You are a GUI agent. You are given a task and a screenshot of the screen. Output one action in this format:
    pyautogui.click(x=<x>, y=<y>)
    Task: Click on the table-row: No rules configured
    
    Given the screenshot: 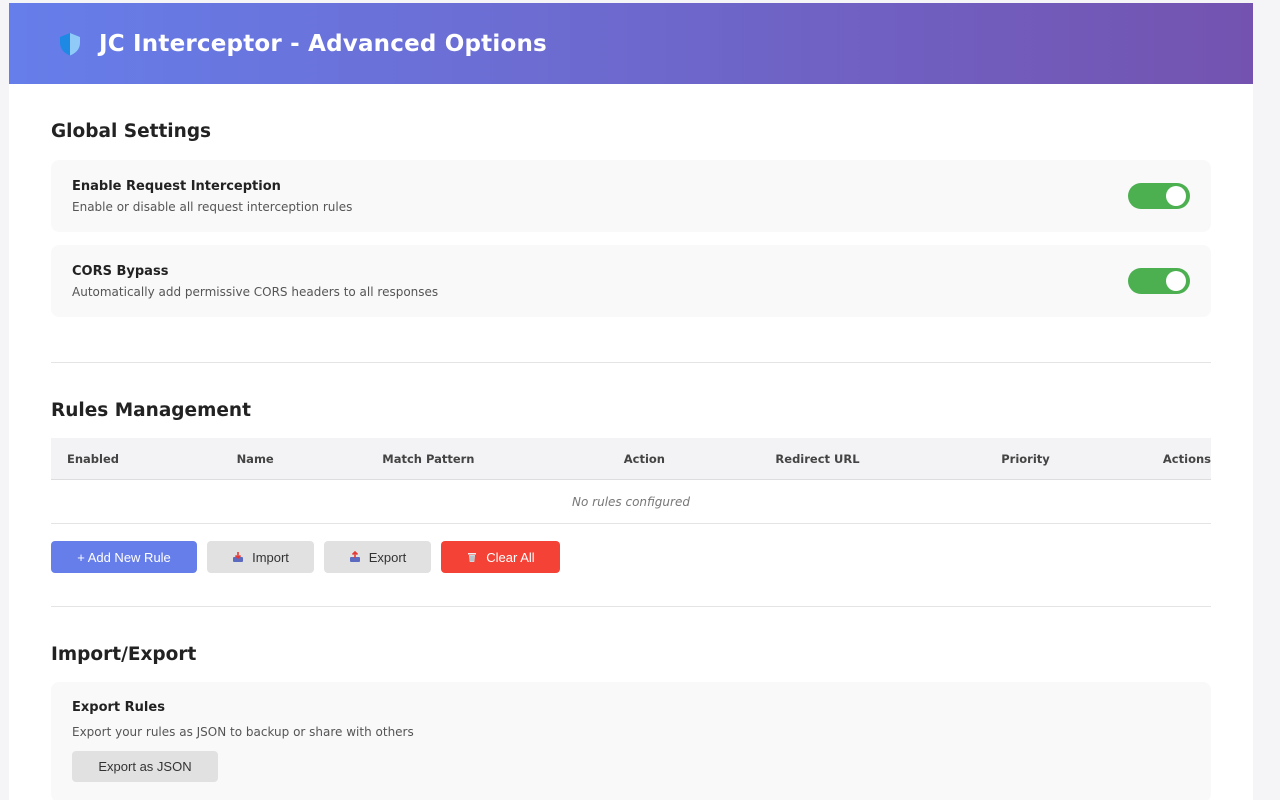 What is the action you would take?
    pyautogui.click(x=631, y=501)
    